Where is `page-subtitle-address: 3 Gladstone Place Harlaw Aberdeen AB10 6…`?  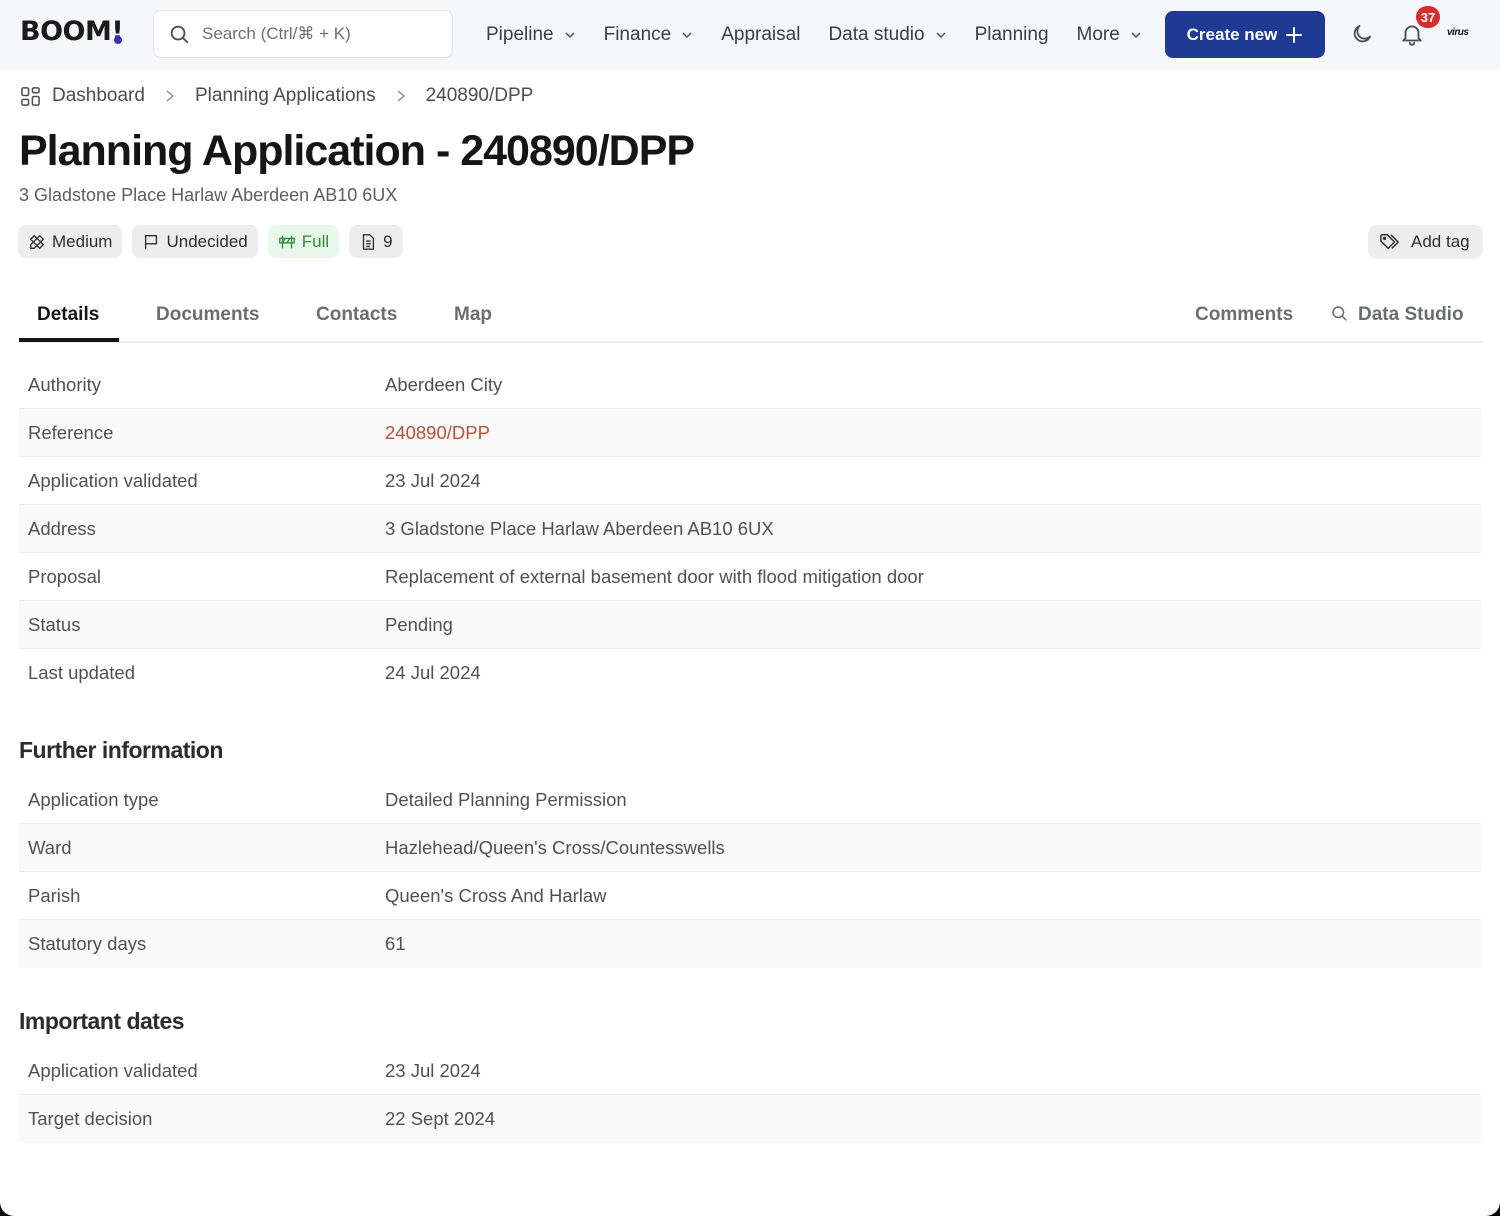 page-subtitle-address: 3 Gladstone Place Harlaw Aberdeen AB10 6… is located at coordinates (208, 195).